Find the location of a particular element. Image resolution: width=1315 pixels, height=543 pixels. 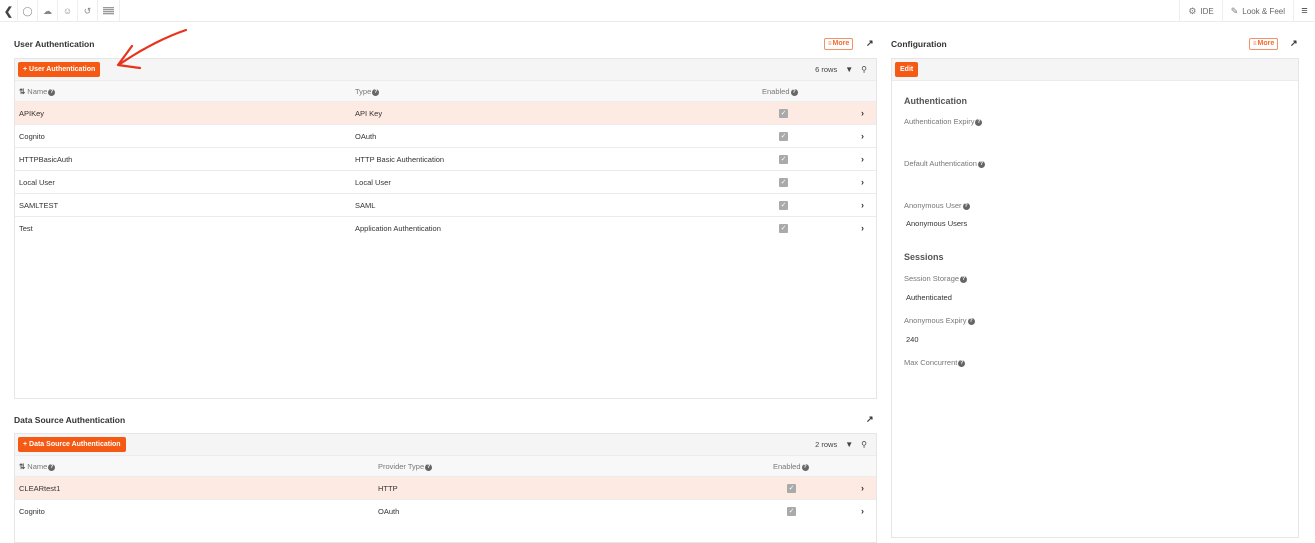

user-icon: ☺ is located at coordinates (67, 11).